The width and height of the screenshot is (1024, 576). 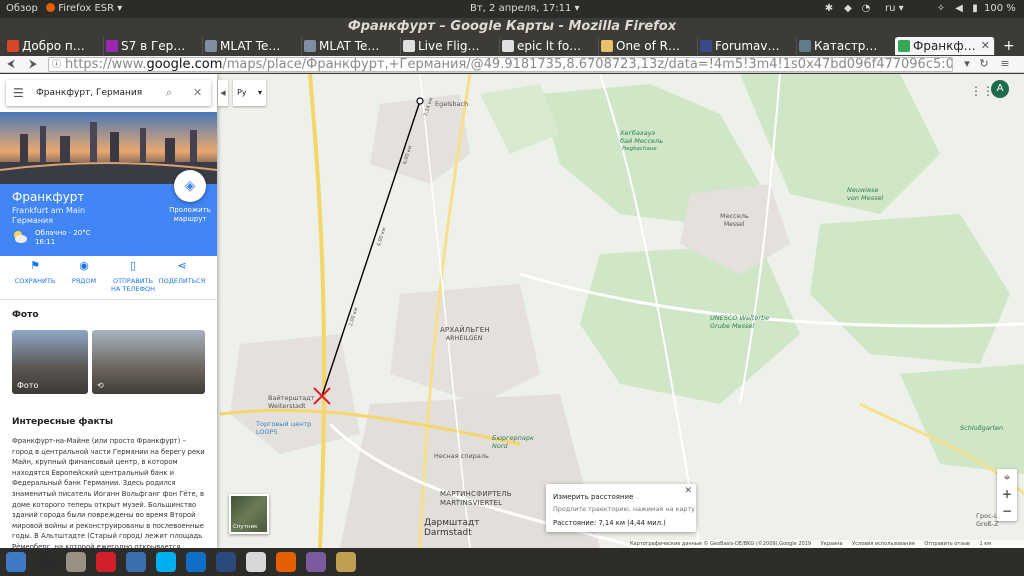 What do you see at coordinates (286, 562) in the screenshot?
I see `firefox-icon` at bounding box center [286, 562].